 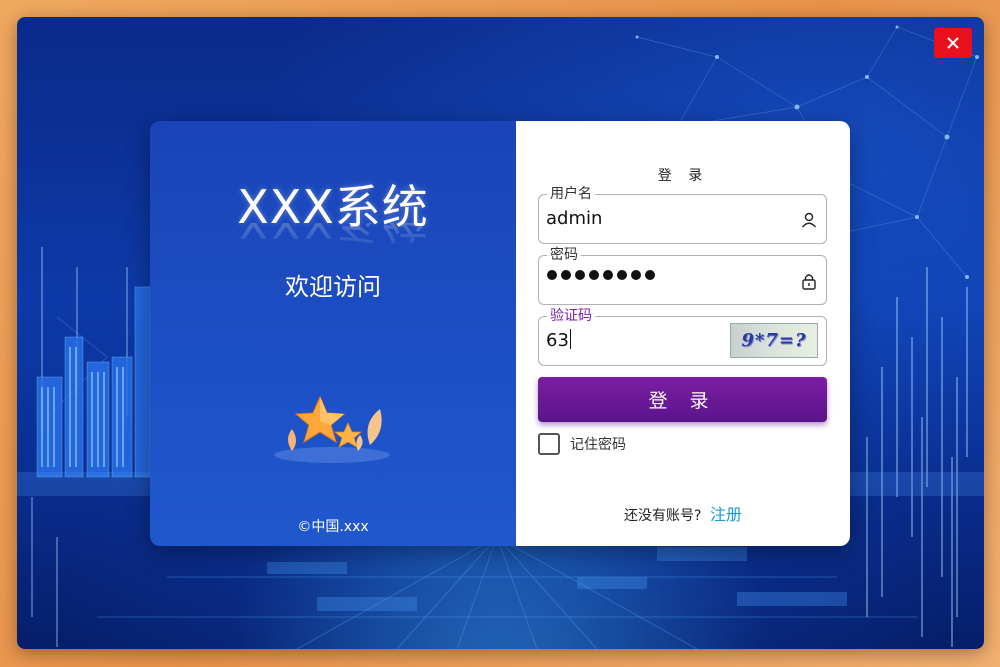 I want to click on form-title: 登 录, so click(x=683, y=176).